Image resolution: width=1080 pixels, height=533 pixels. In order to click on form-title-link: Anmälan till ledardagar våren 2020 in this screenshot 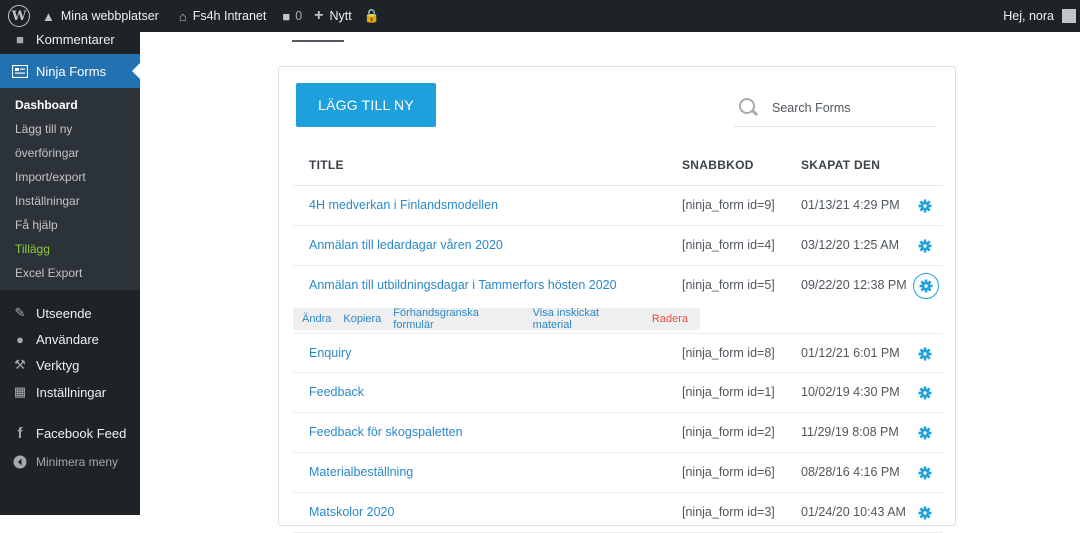, I will do `click(406, 245)`.